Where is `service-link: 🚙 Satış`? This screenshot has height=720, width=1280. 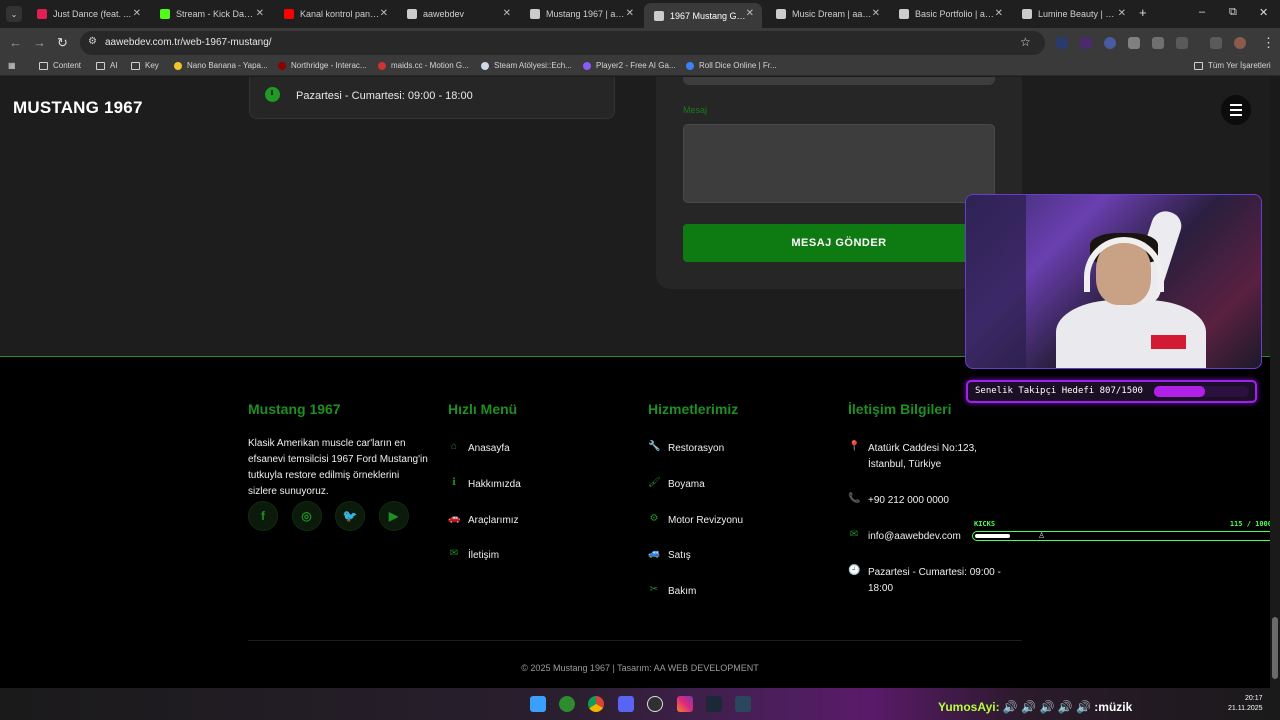
service-link: 🚙 Satış is located at coordinates (669, 556).